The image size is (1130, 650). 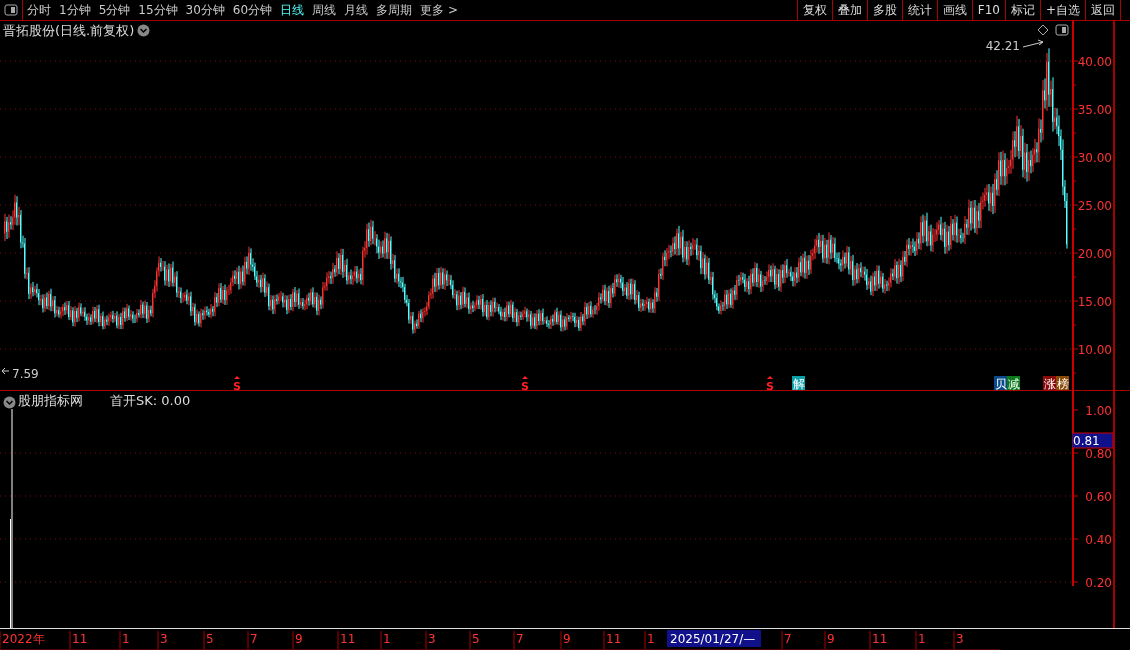 I want to click on event-tag: 解, so click(x=798, y=383).